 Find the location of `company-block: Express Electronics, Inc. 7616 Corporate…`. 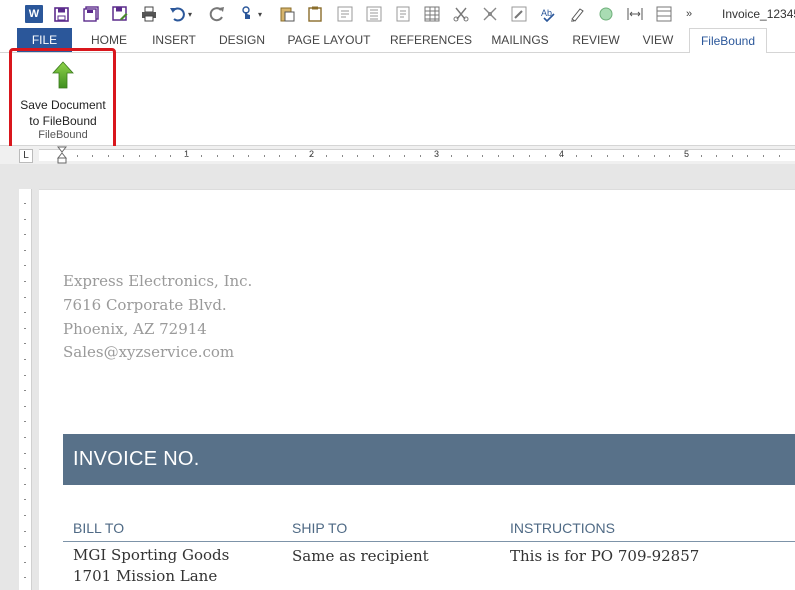

company-block: Express Electronics, Inc. 7616 Corporate… is located at coordinates (157, 317).